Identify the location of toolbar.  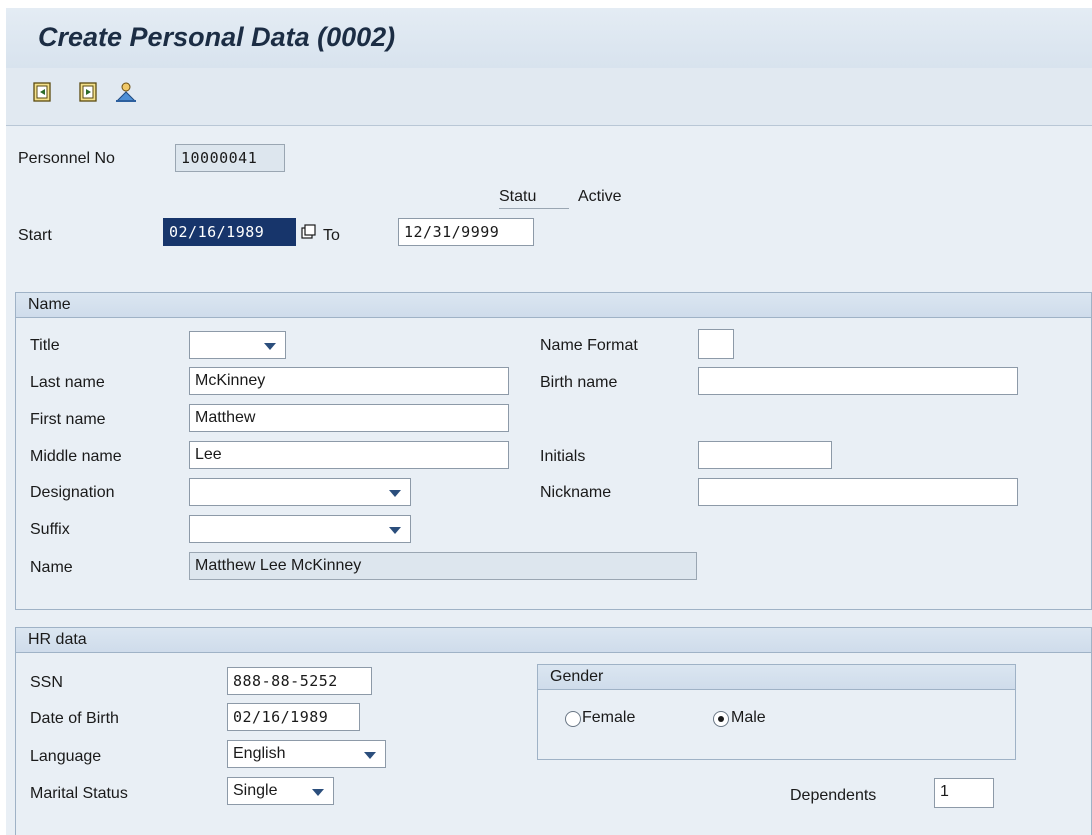
(549, 97).